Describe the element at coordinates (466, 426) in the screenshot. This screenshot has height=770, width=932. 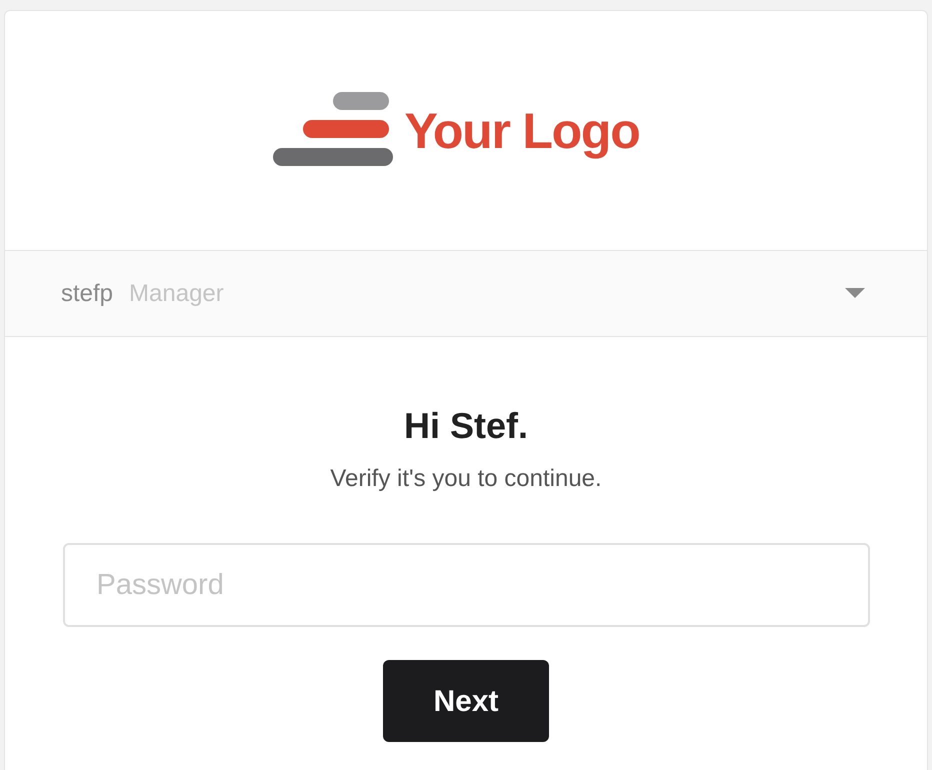
I see `greeting-title: Hi Stef.` at that location.